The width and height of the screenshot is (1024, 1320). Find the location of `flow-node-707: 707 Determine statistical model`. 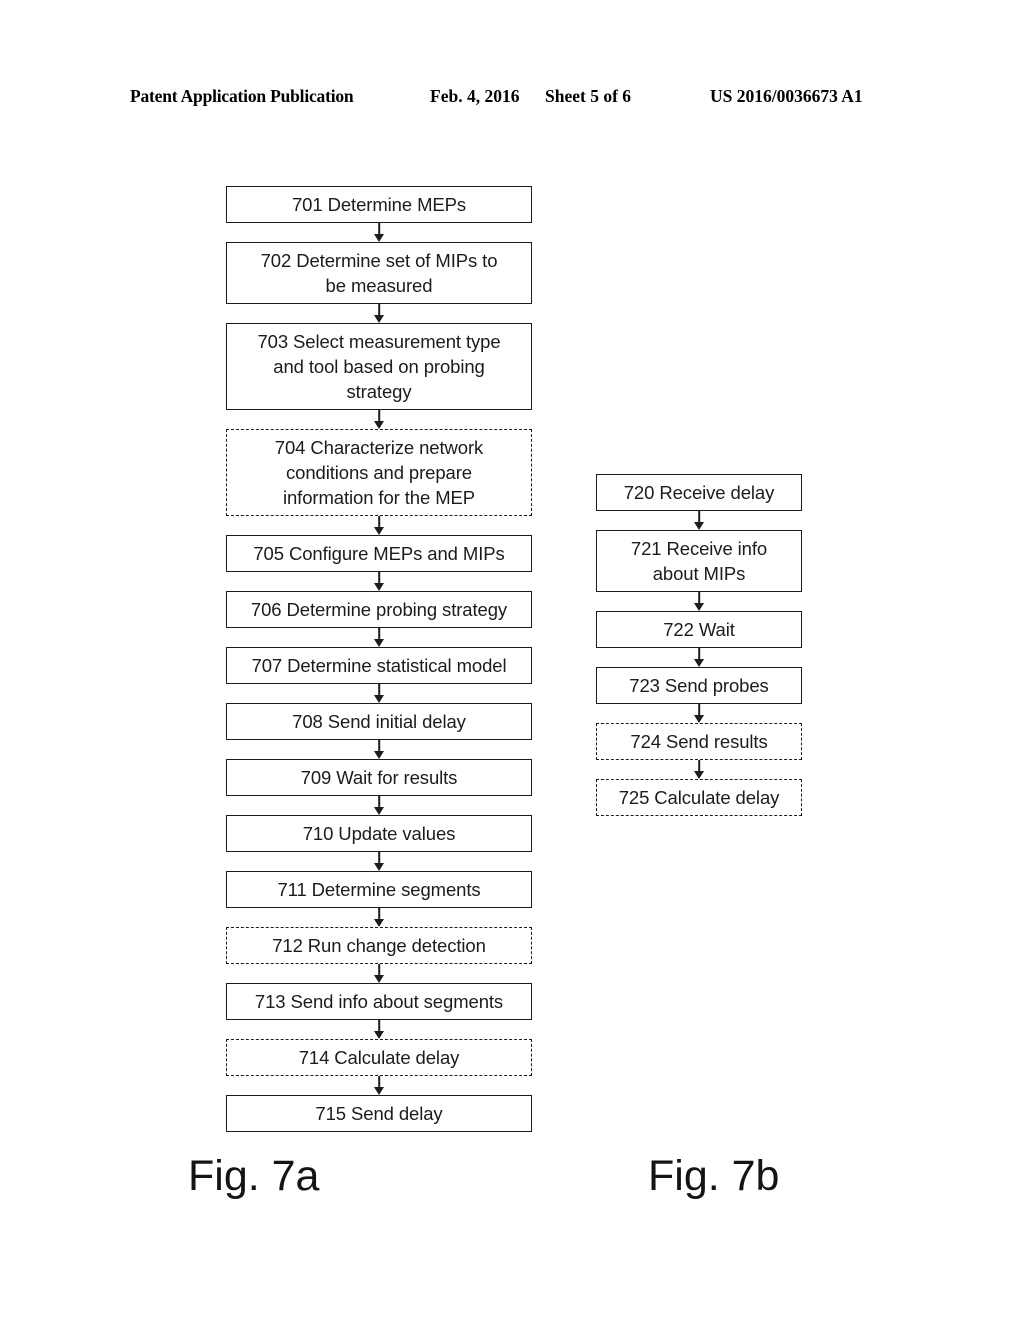

flow-node-707: 707 Determine statistical model is located at coordinates (379, 665).